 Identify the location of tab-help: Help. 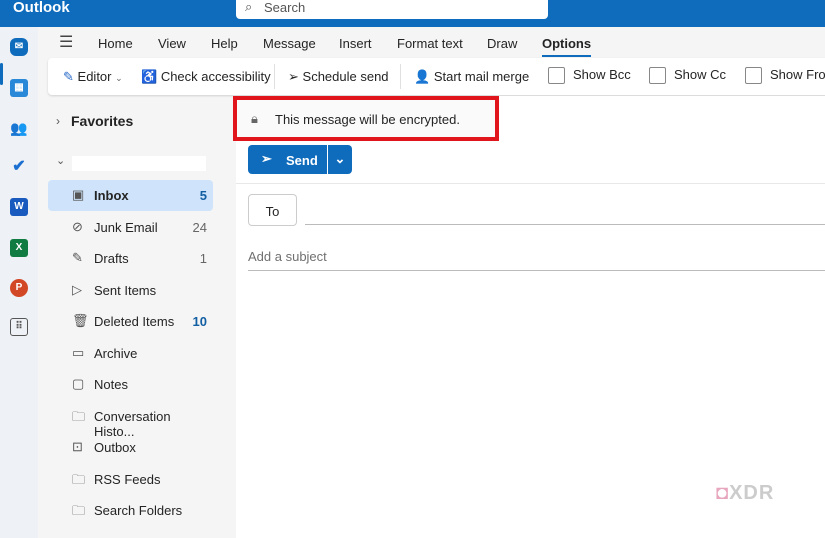
(224, 43).